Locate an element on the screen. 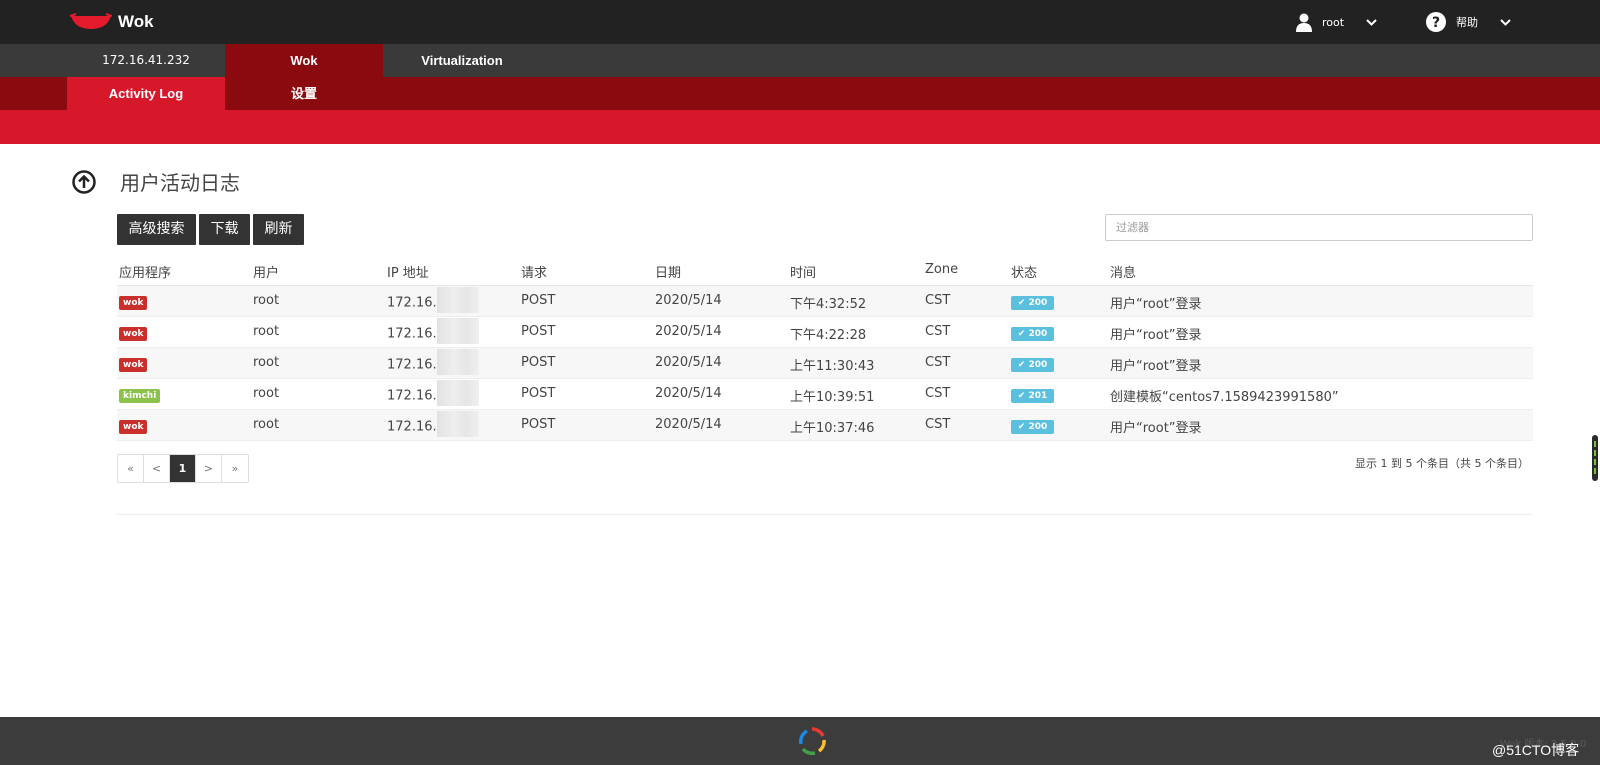 The image size is (1600, 765). wok-logo-icon is located at coordinates (91, 21).